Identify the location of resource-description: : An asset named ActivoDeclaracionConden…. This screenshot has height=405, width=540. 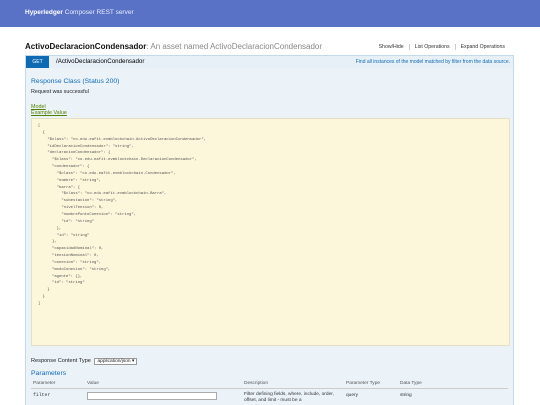
(234, 46).